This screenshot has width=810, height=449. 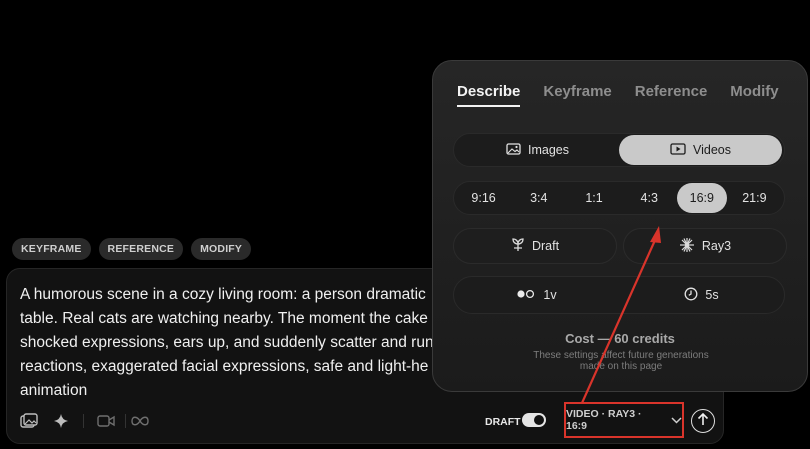 What do you see at coordinates (754, 198) in the screenshot?
I see `ratio-option: 21:9` at bounding box center [754, 198].